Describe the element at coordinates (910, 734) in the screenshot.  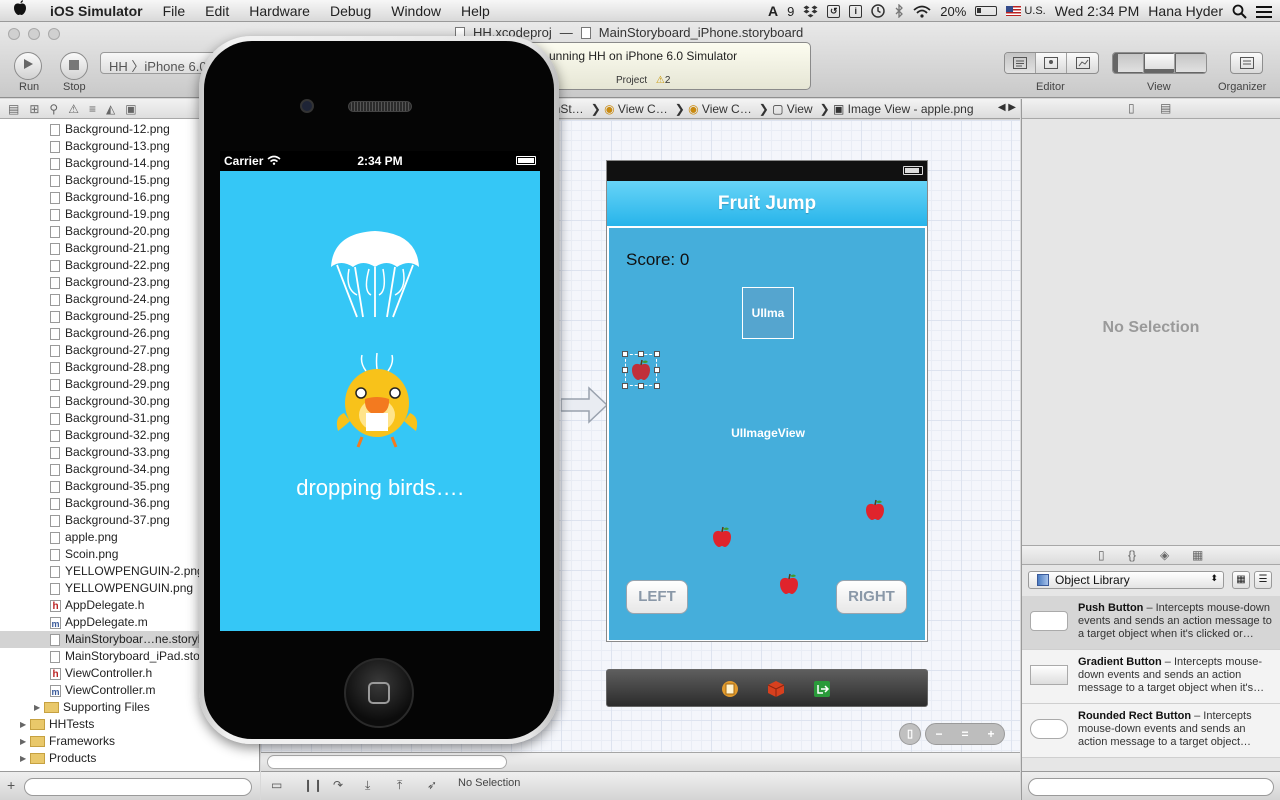
I see `device-size-button: ▯` at that location.